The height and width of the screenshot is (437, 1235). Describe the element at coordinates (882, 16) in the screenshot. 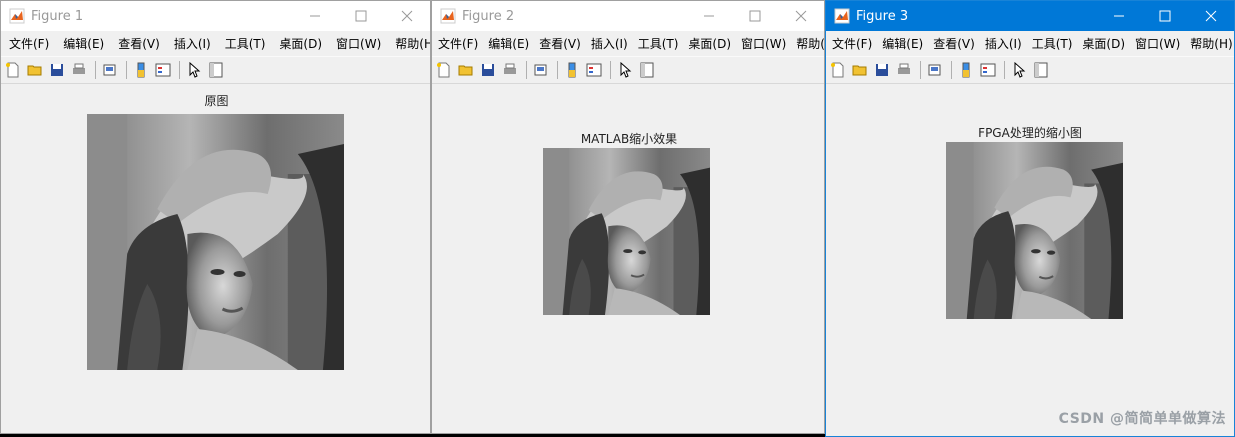

I see `window-title: Figure 3` at that location.